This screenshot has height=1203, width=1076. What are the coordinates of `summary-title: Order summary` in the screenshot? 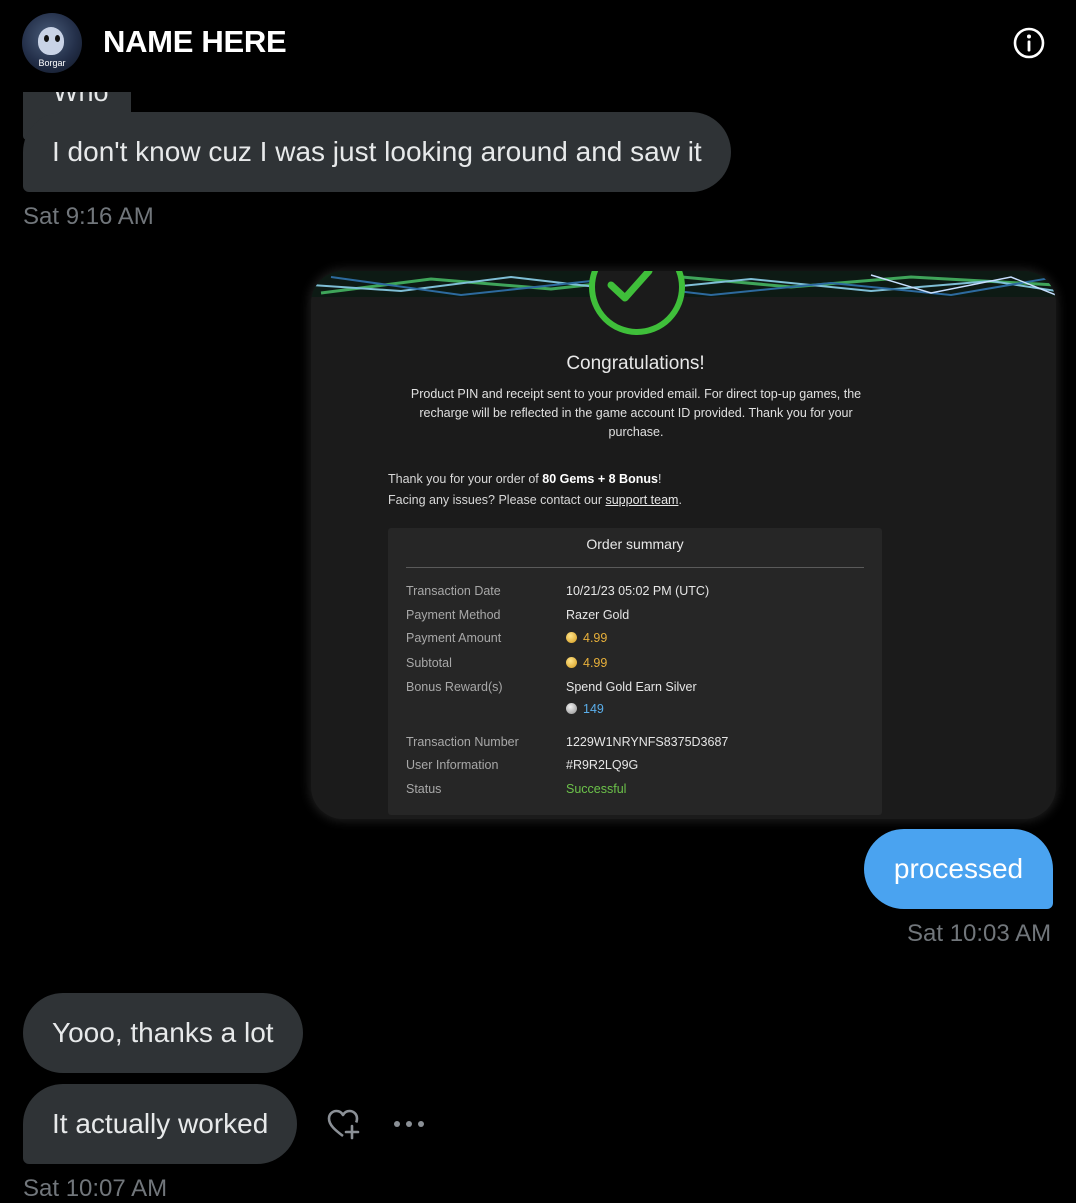 It's located at (635, 544).